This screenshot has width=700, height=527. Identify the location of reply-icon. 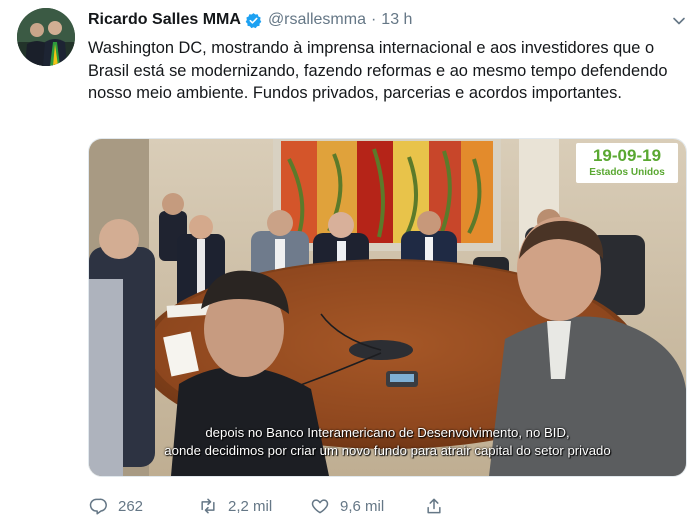
(98, 506).